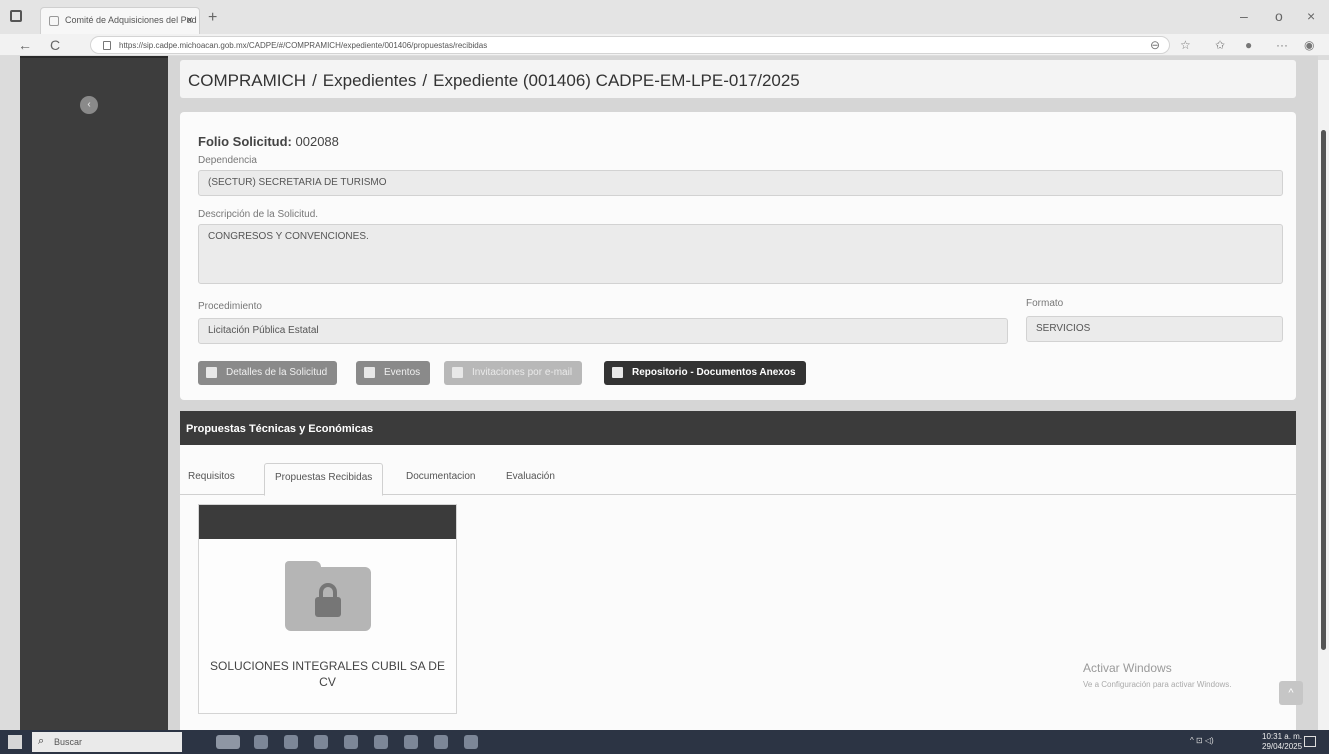  What do you see at coordinates (327, 522) in the screenshot?
I see `propuesta-card-header` at bounding box center [327, 522].